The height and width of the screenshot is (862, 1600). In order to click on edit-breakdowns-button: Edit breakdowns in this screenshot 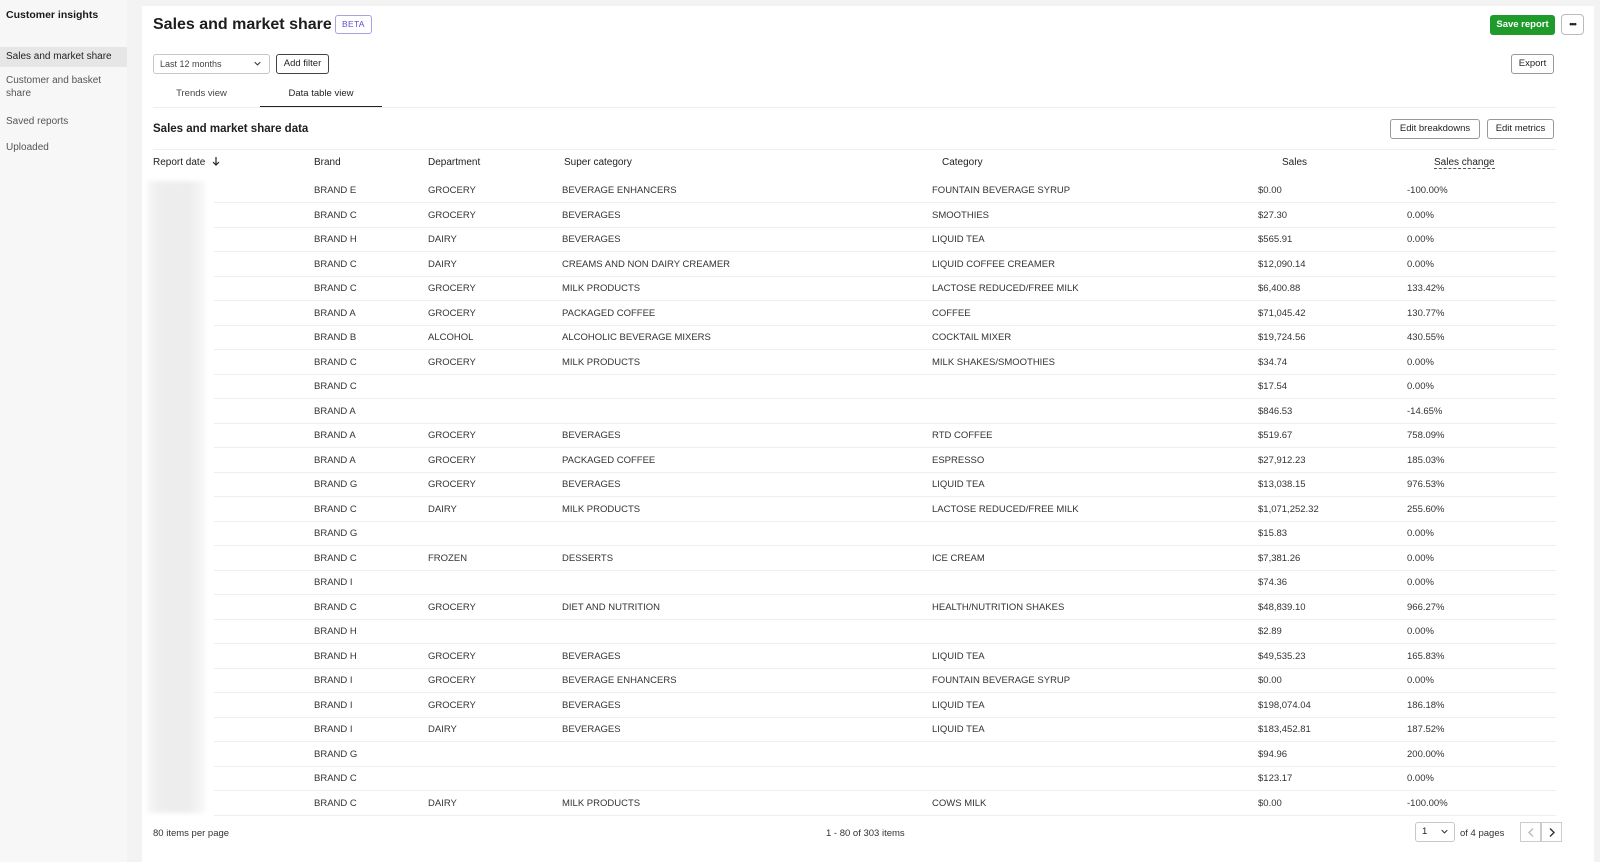, I will do `click(1435, 129)`.